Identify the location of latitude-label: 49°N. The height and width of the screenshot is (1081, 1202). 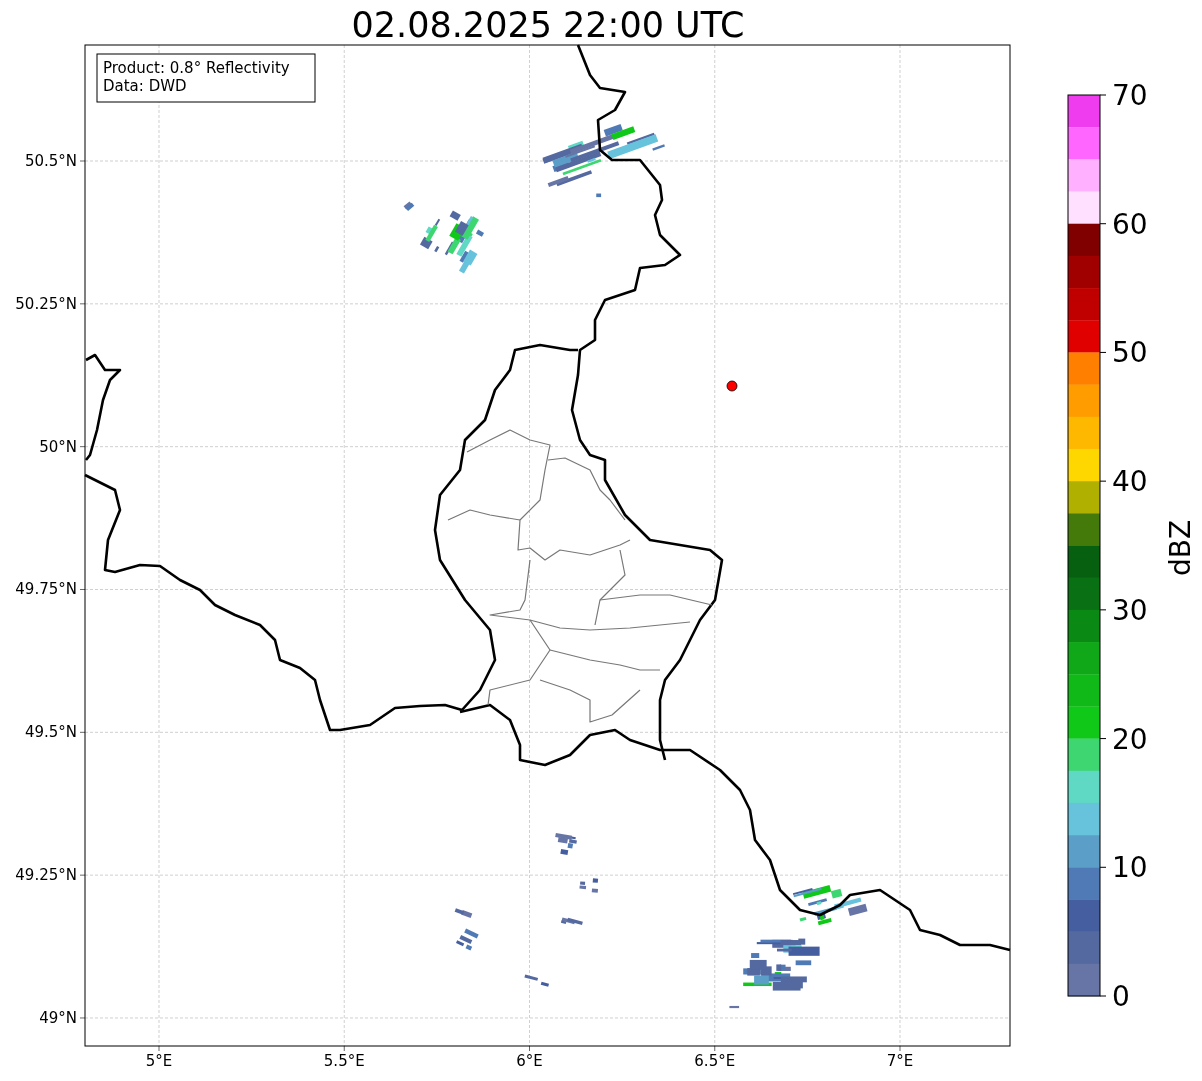
(58, 1018).